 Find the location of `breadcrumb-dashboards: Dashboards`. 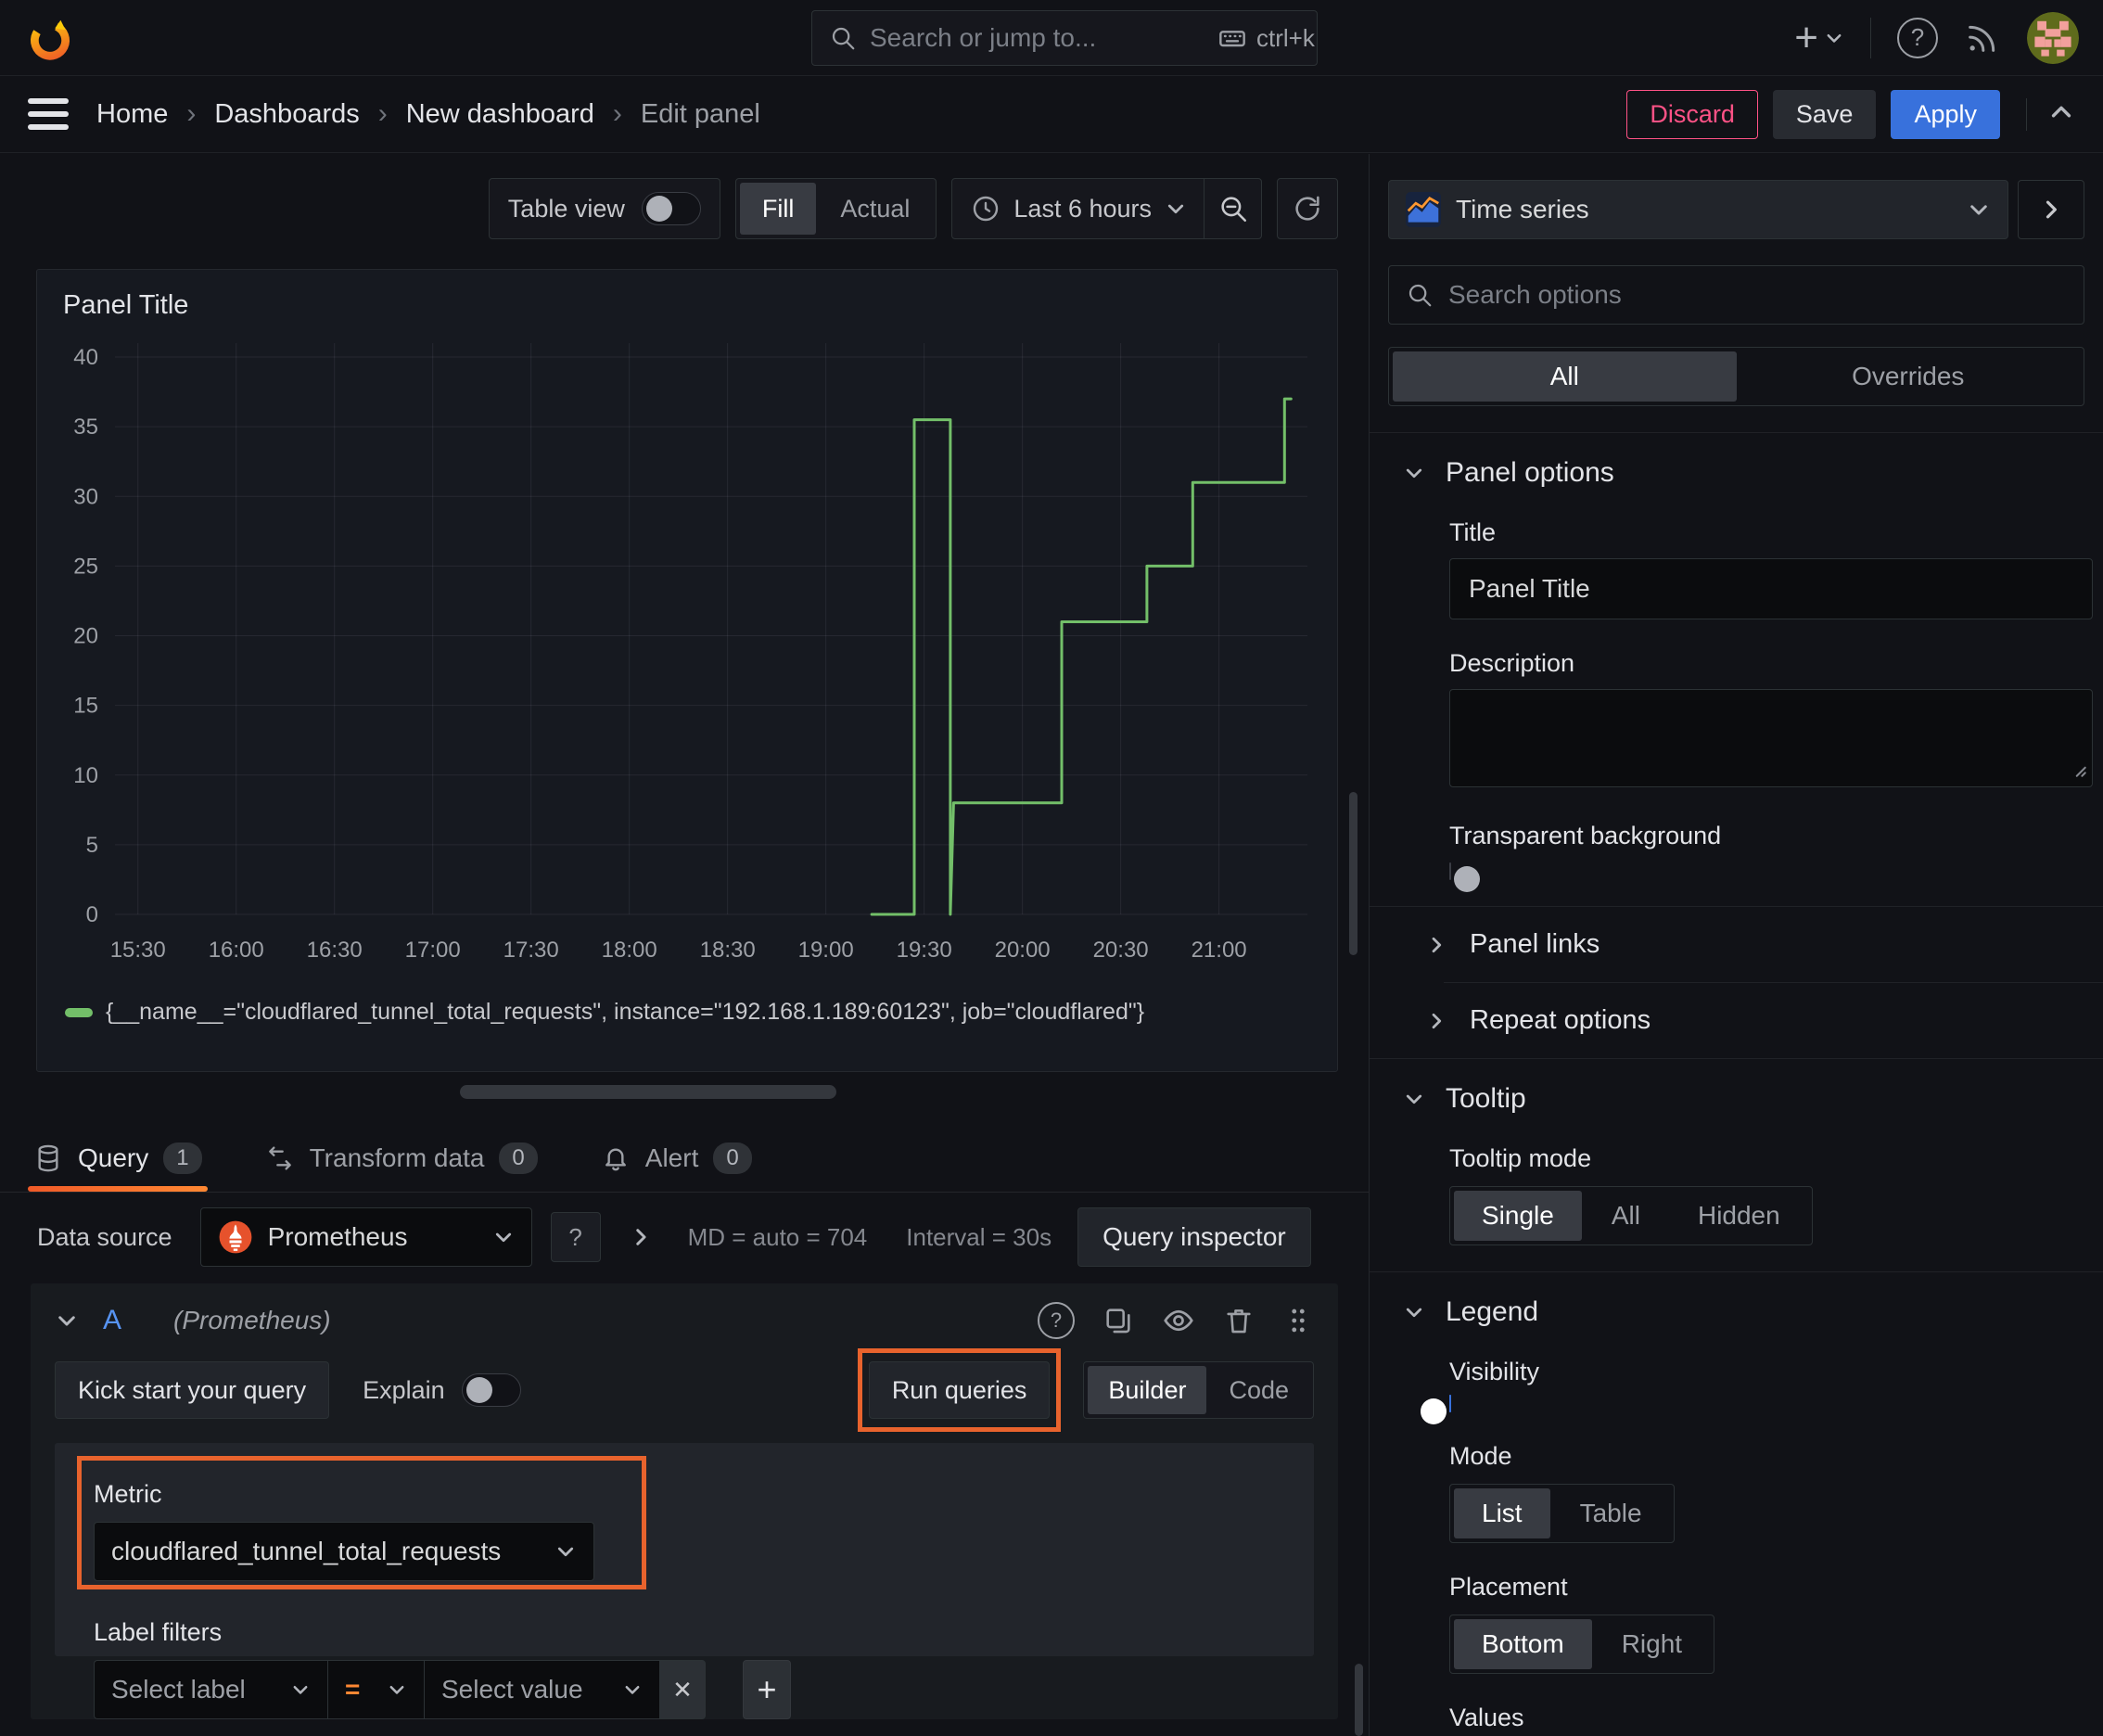

breadcrumb-dashboards: Dashboards is located at coordinates (286, 114).